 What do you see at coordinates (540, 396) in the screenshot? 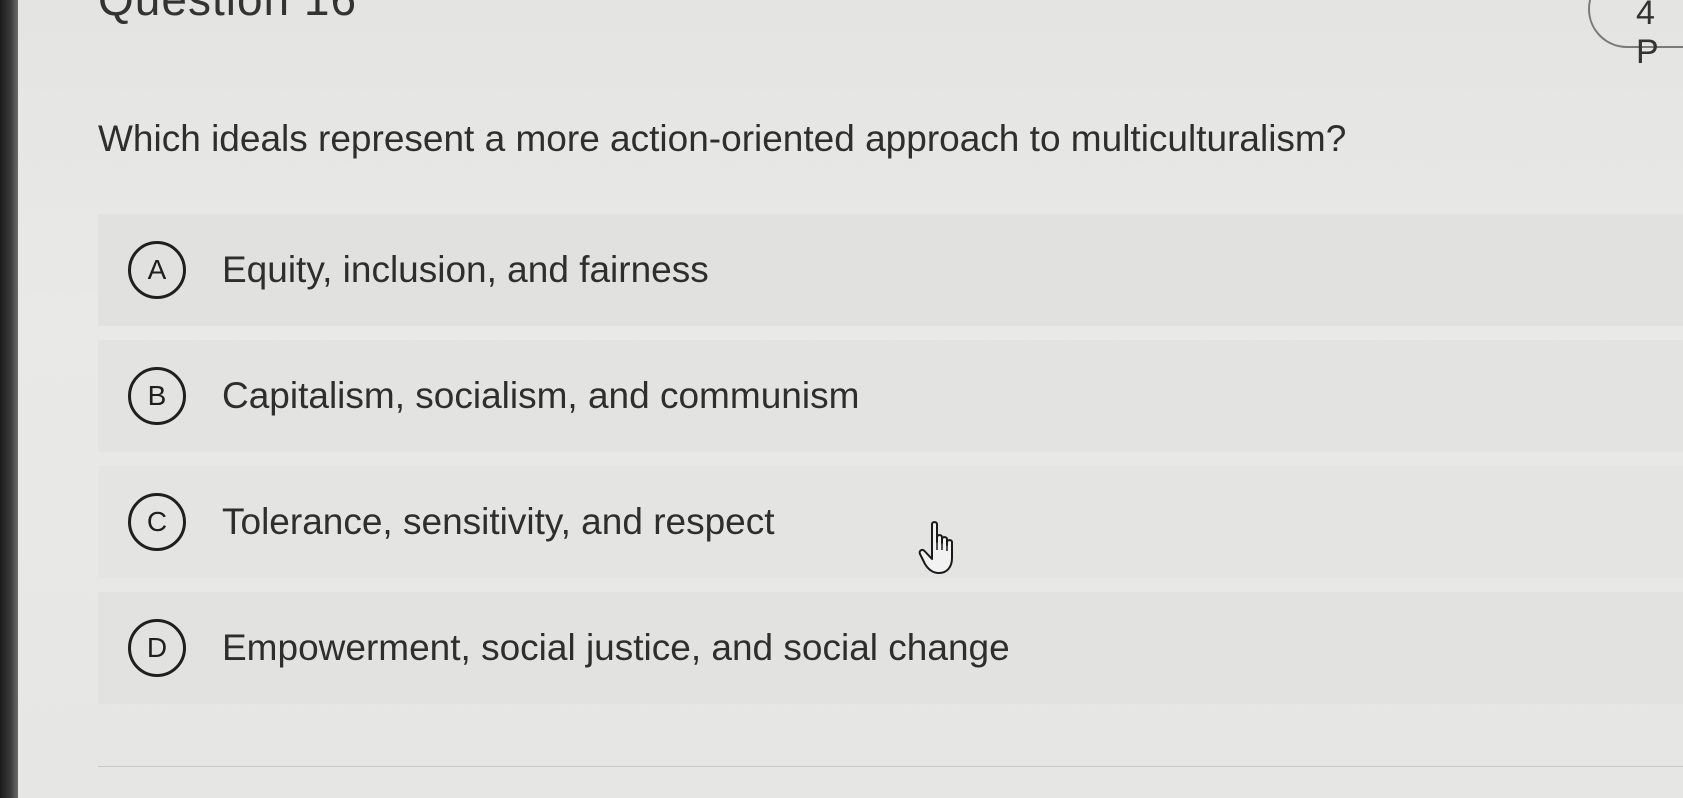
I see `option-b-label: Capitalism, socialism, and communism` at bounding box center [540, 396].